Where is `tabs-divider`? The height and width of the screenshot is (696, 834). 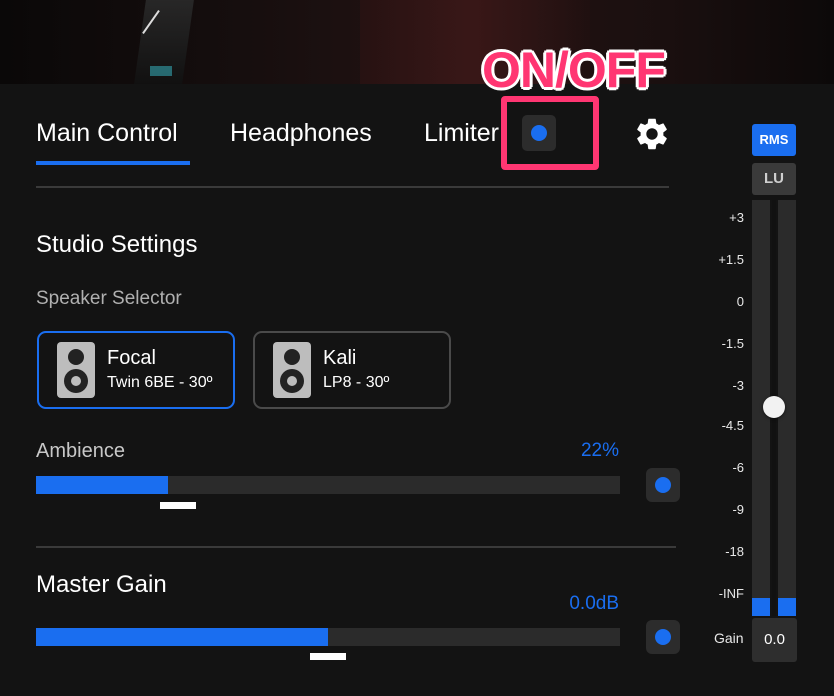
tabs-divider is located at coordinates (352, 187).